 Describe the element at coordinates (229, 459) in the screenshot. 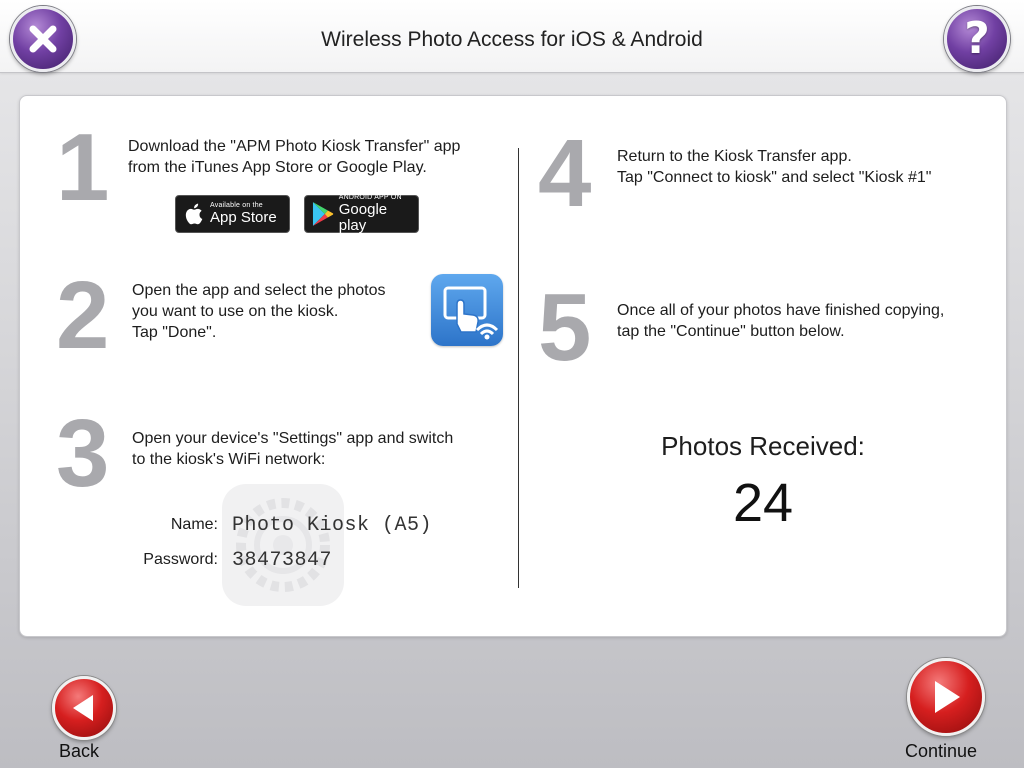

I see `step-3-line-2: to the kiosk's WiFi network:` at that location.